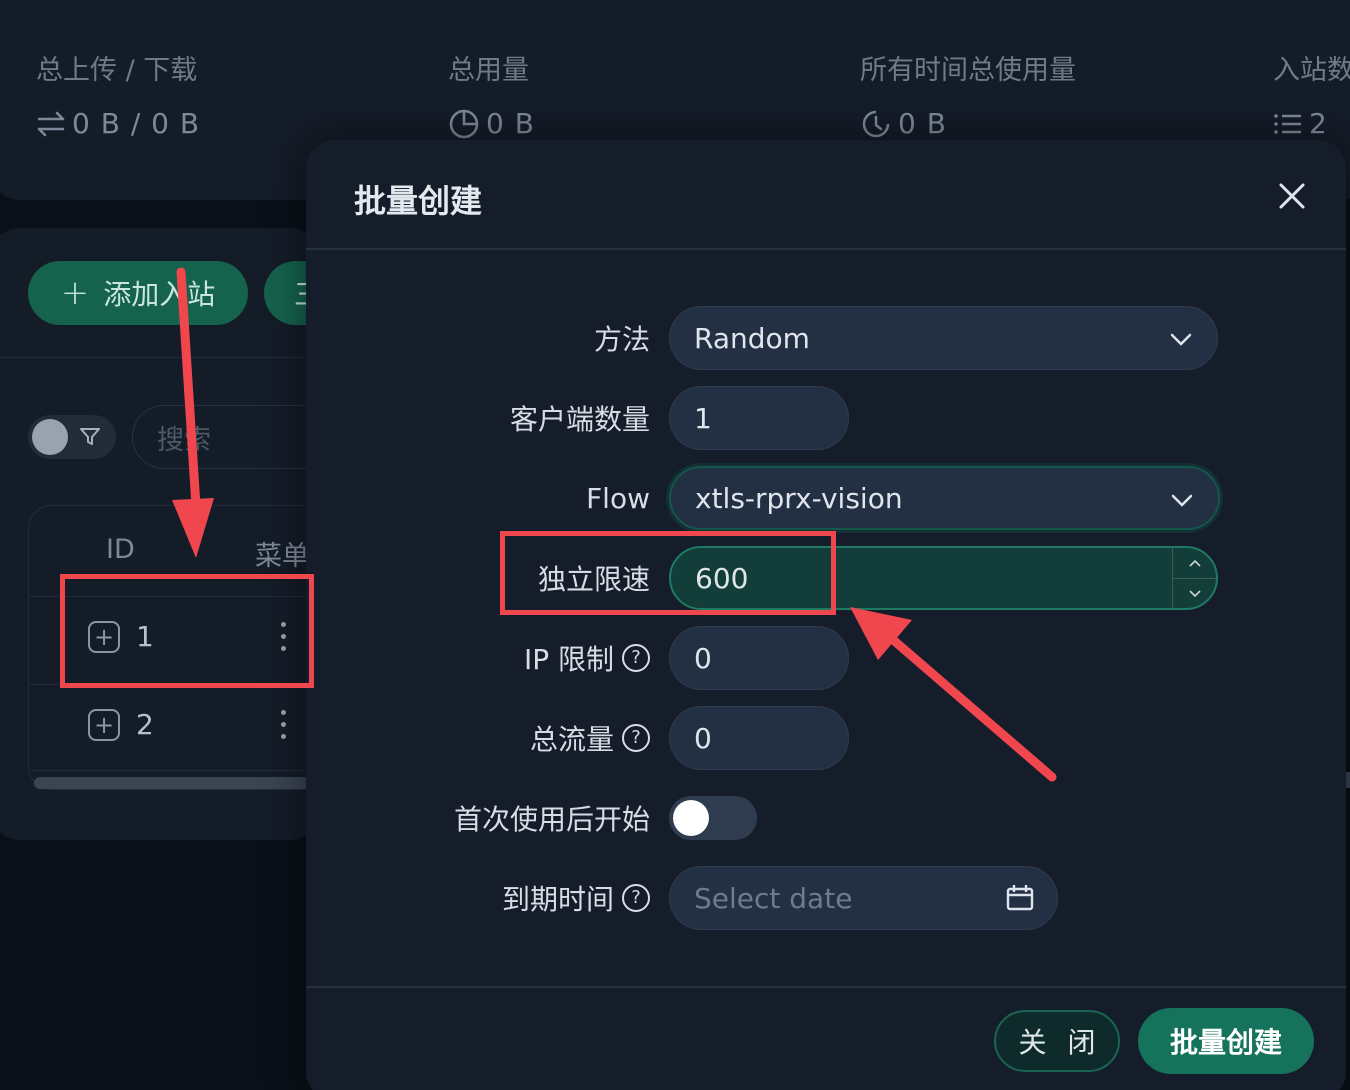 Image resolution: width=1350 pixels, height=1090 pixels. I want to click on arrow-down-icon, so click(188, 389).